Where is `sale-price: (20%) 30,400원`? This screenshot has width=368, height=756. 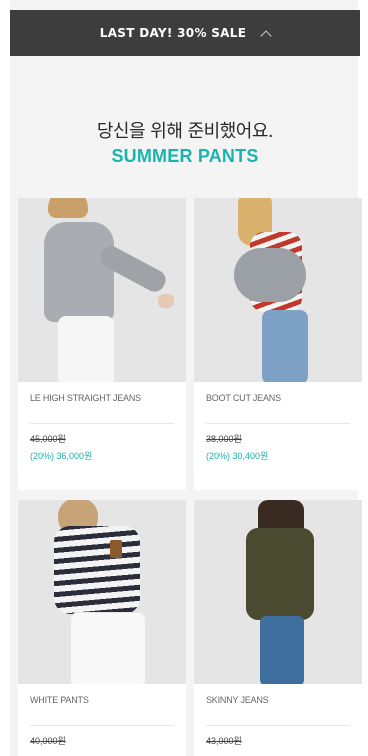
sale-price: (20%) 30,400원 is located at coordinates (237, 456).